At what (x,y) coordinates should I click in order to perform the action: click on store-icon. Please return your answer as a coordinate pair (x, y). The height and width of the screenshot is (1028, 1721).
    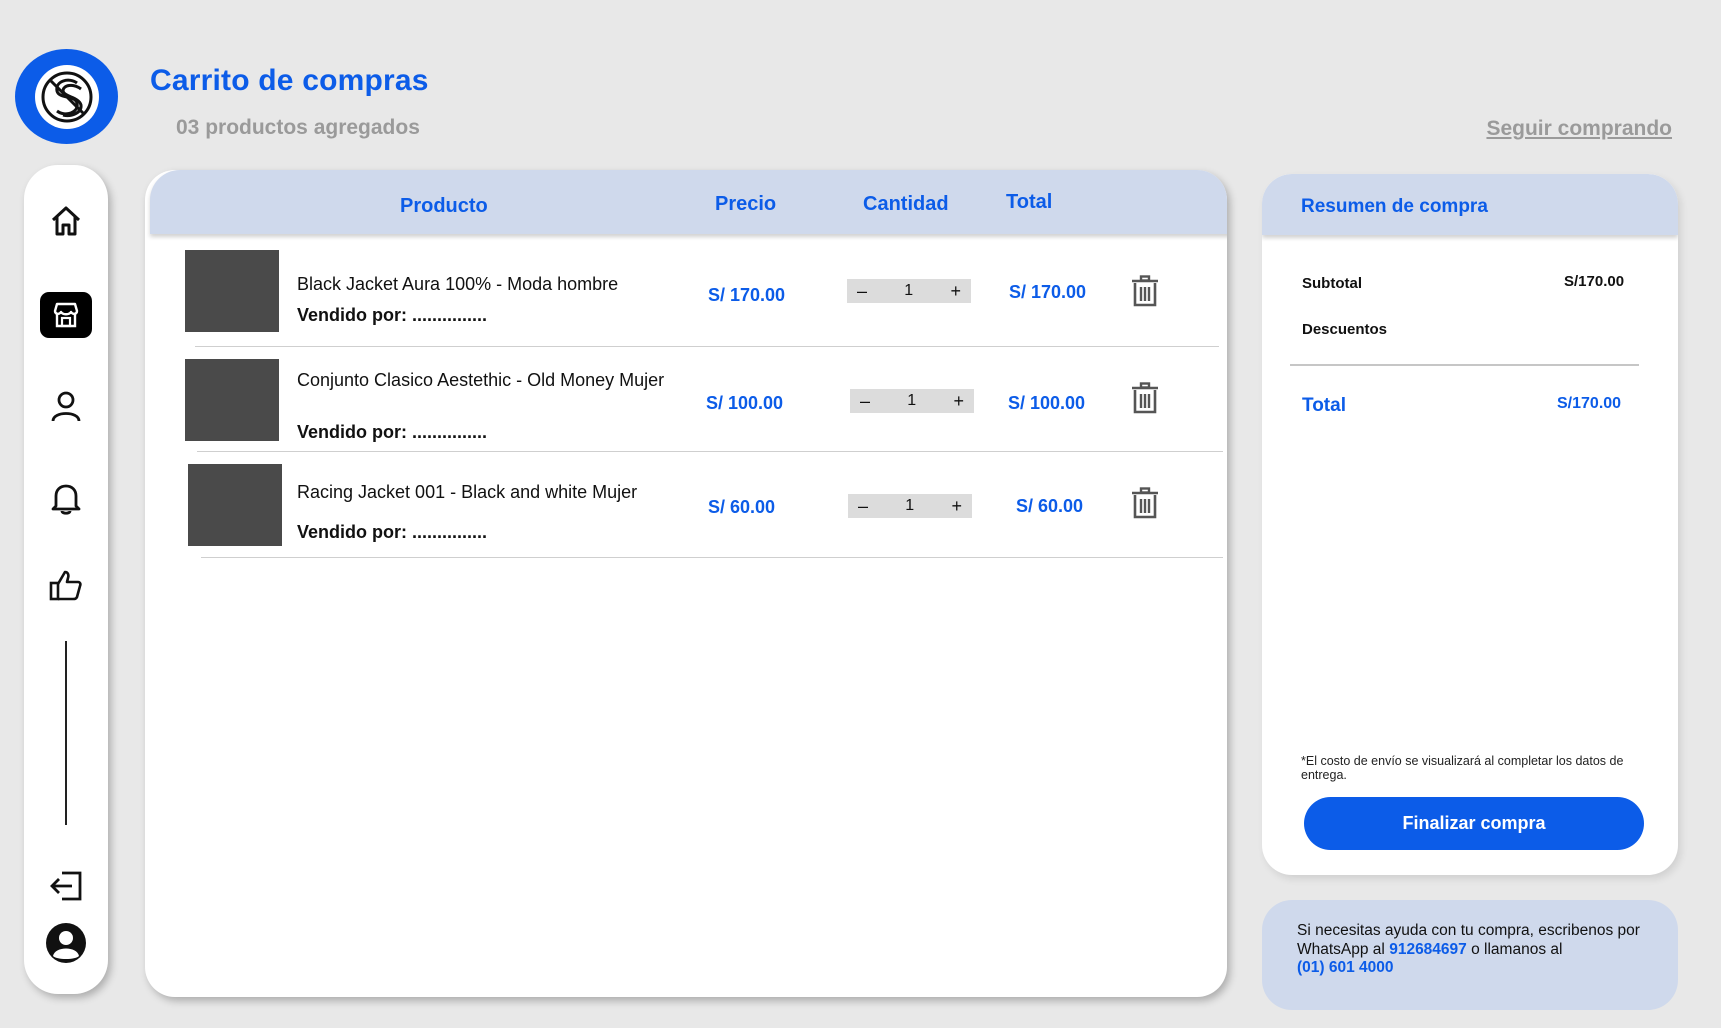
    Looking at the image, I should click on (66, 315).